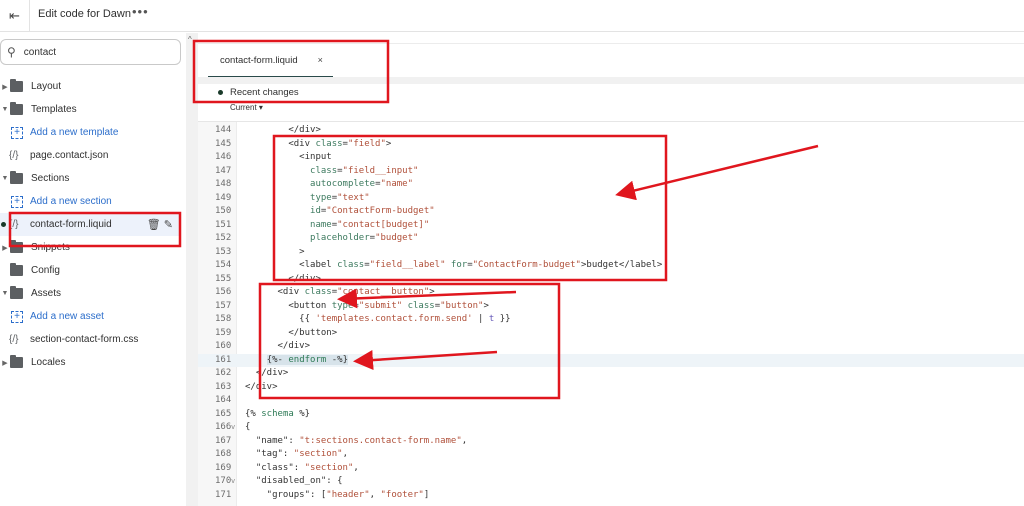  What do you see at coordinates (217, 253) in the screenshot?
I see `line-number: 153` at bounding box center [217, 253].